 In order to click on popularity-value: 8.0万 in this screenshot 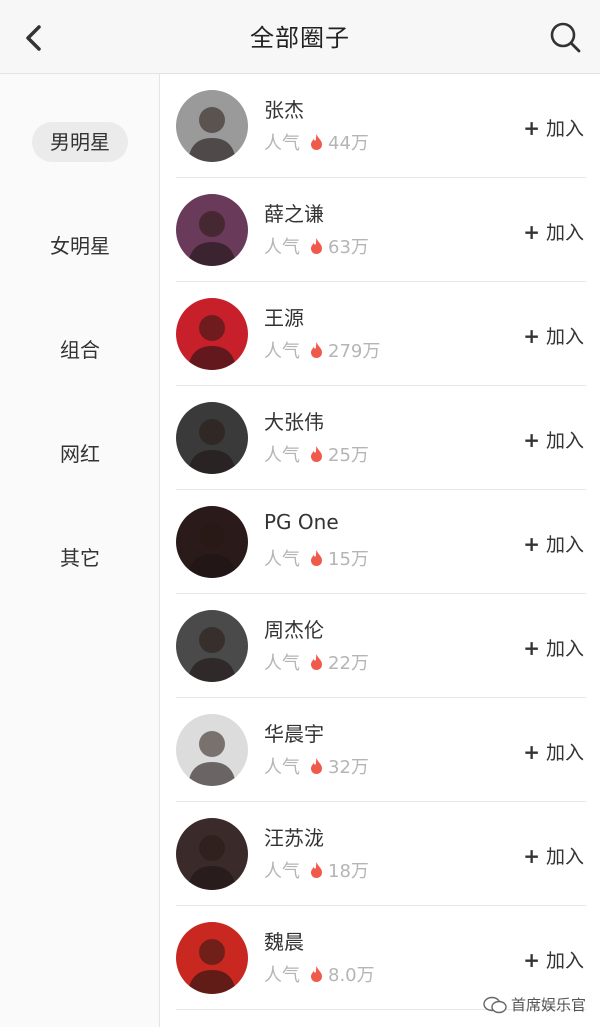, I will do `click(351, 975)`.